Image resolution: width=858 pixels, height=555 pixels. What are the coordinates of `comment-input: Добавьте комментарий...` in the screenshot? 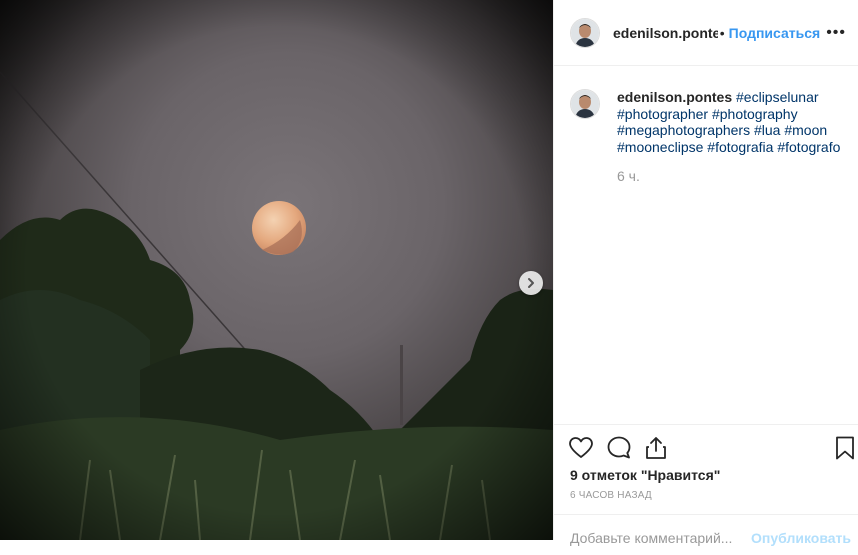 It's located at (651, 538).